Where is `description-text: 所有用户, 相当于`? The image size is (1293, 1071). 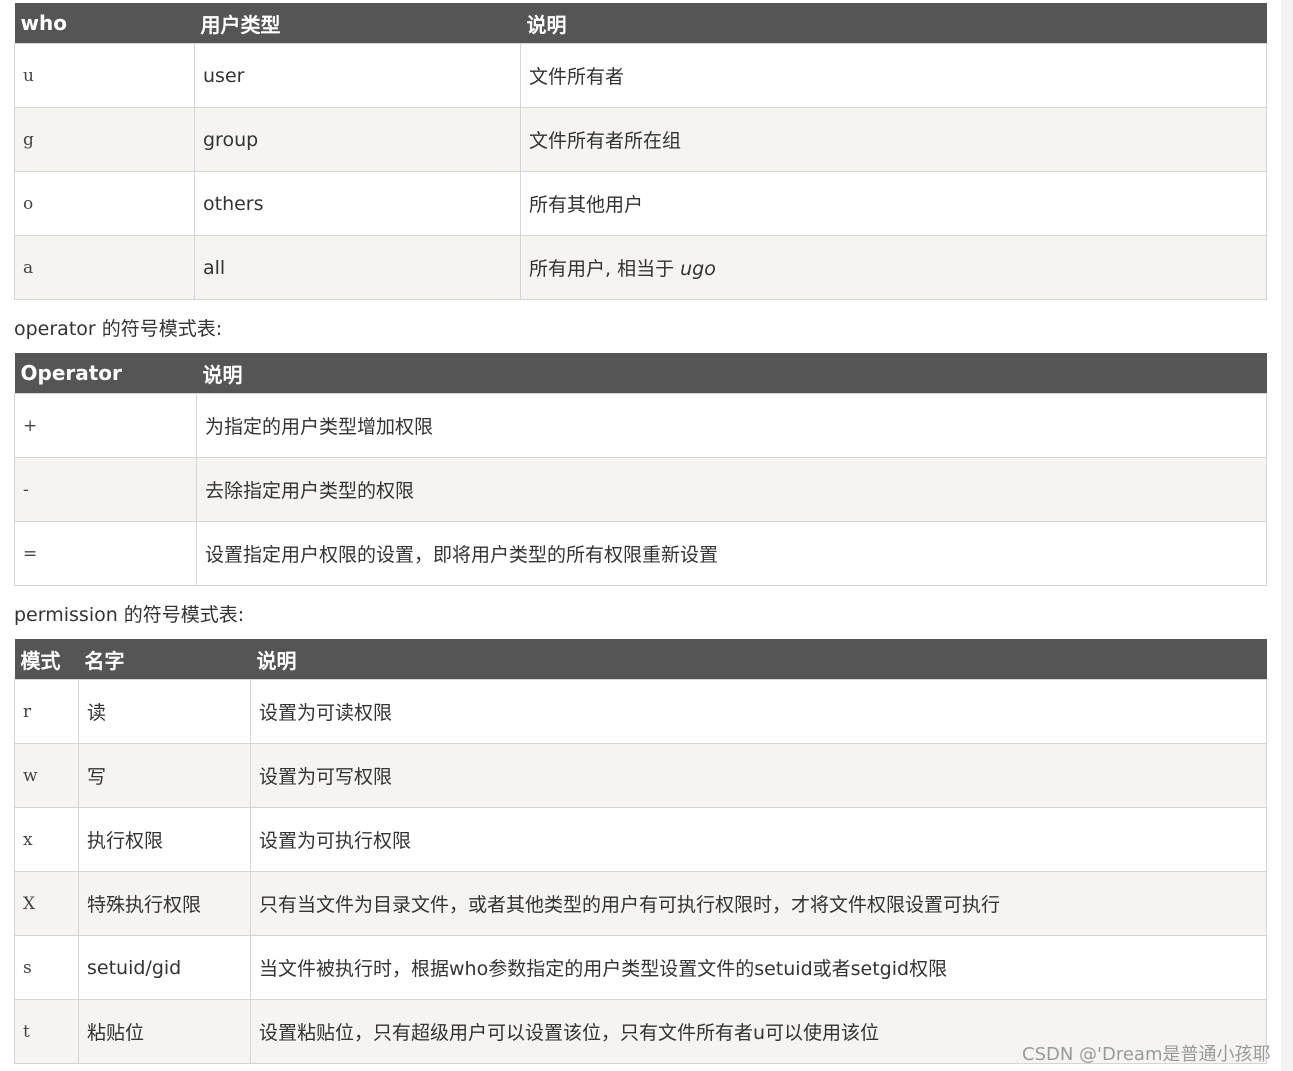
description-text: 所有用户, 相当于 is located at coordinates (605, 269).